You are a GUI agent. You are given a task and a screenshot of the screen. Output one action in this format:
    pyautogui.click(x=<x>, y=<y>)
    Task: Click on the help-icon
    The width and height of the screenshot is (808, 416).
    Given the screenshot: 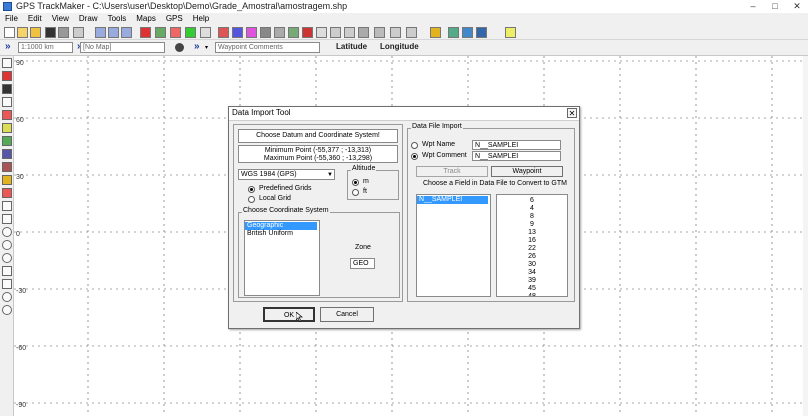 What is the action you would take?
    pyautogui.click(x=510, y=32)
    